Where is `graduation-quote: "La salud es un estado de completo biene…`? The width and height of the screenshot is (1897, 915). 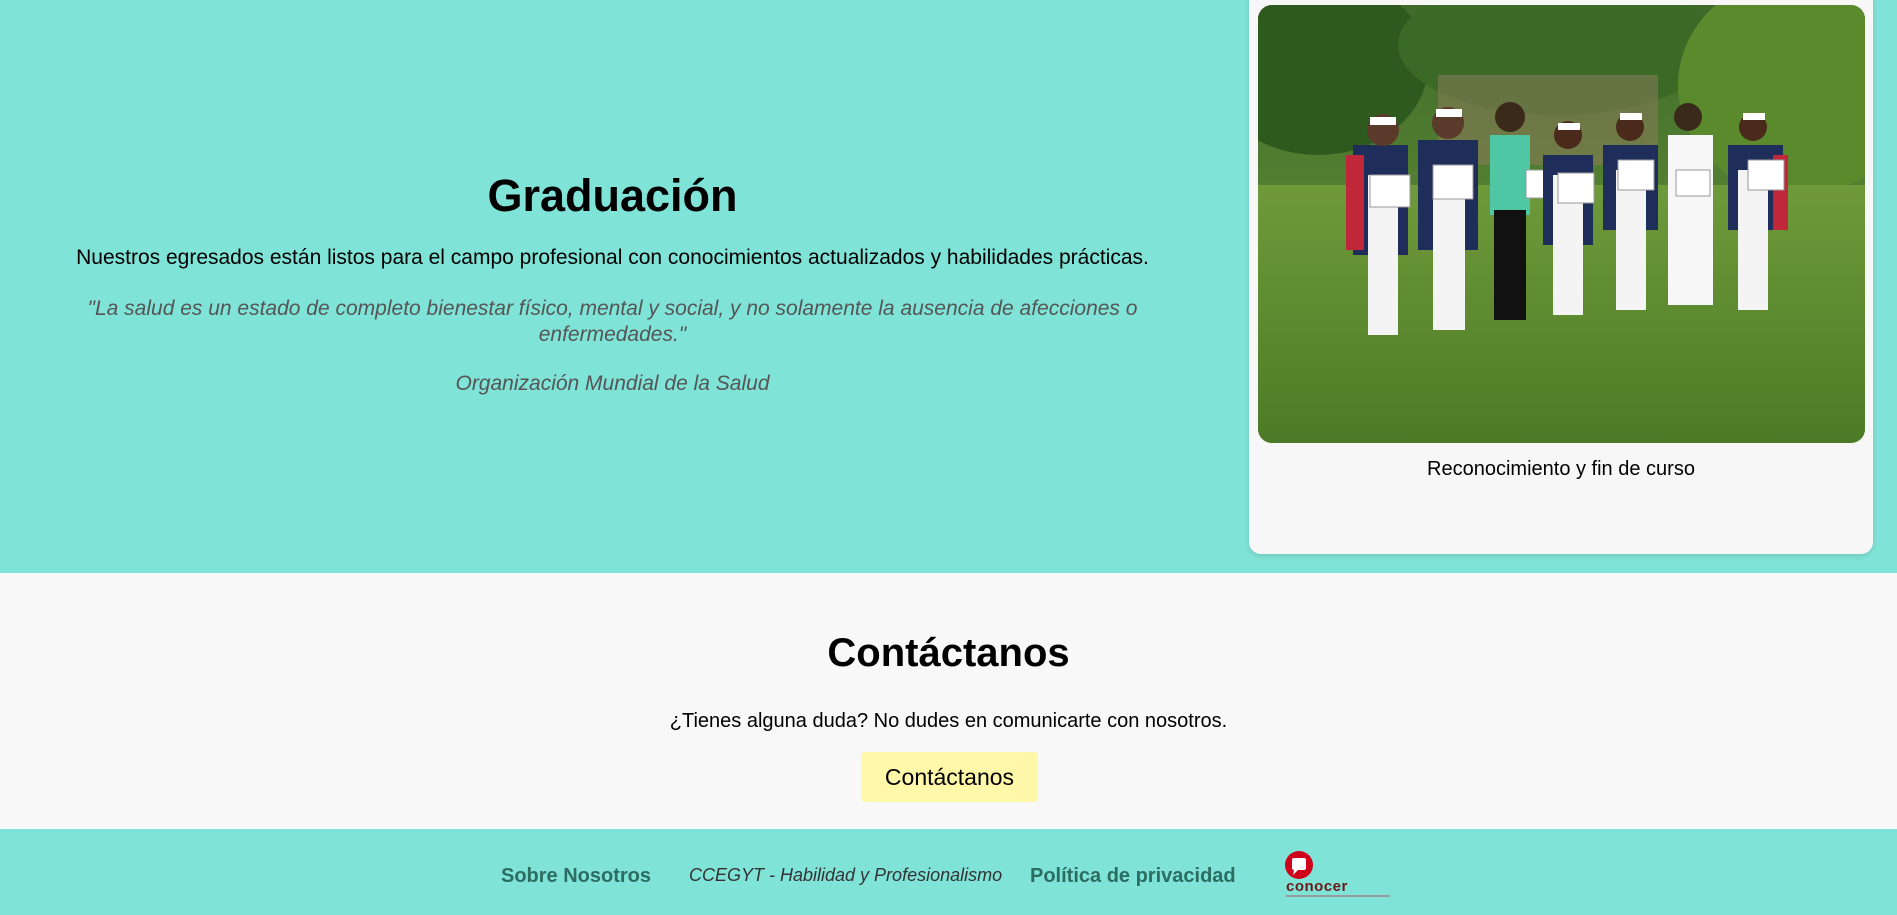 graduation-quote: "La salud es un estado de completo biene… is located at coordinates (612, 321).